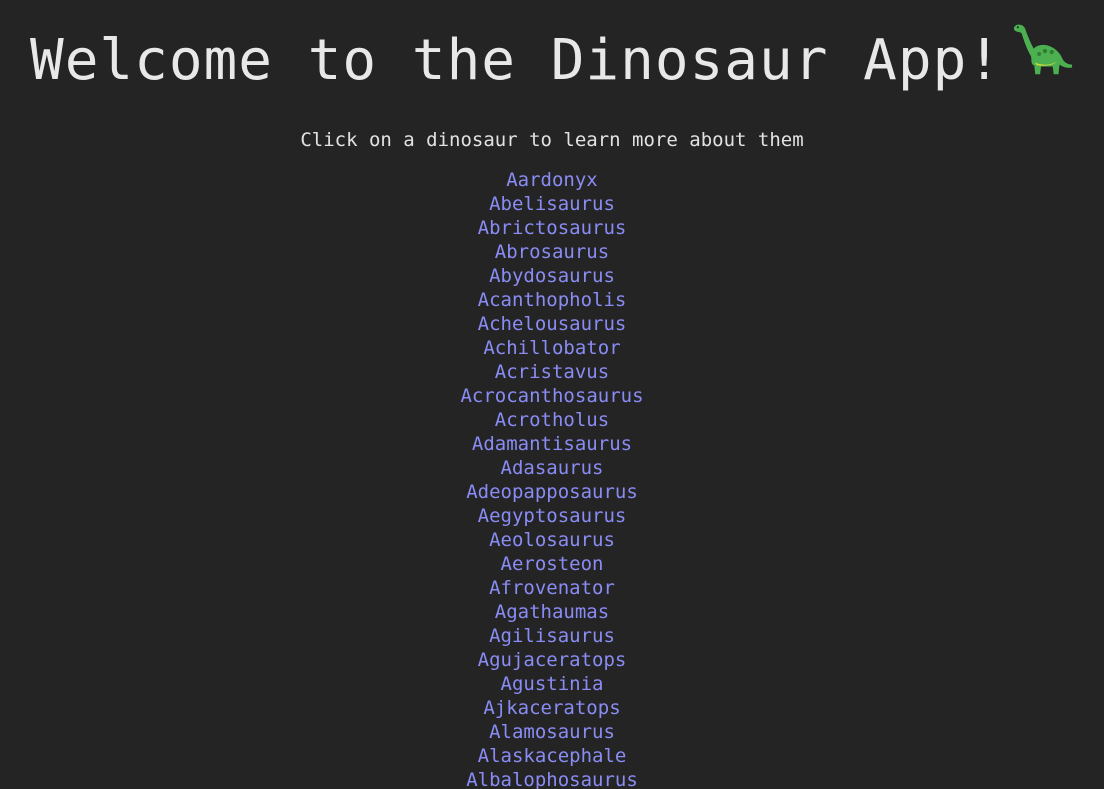  I want to click on list-item: Aardonyx, so click(552, 180).